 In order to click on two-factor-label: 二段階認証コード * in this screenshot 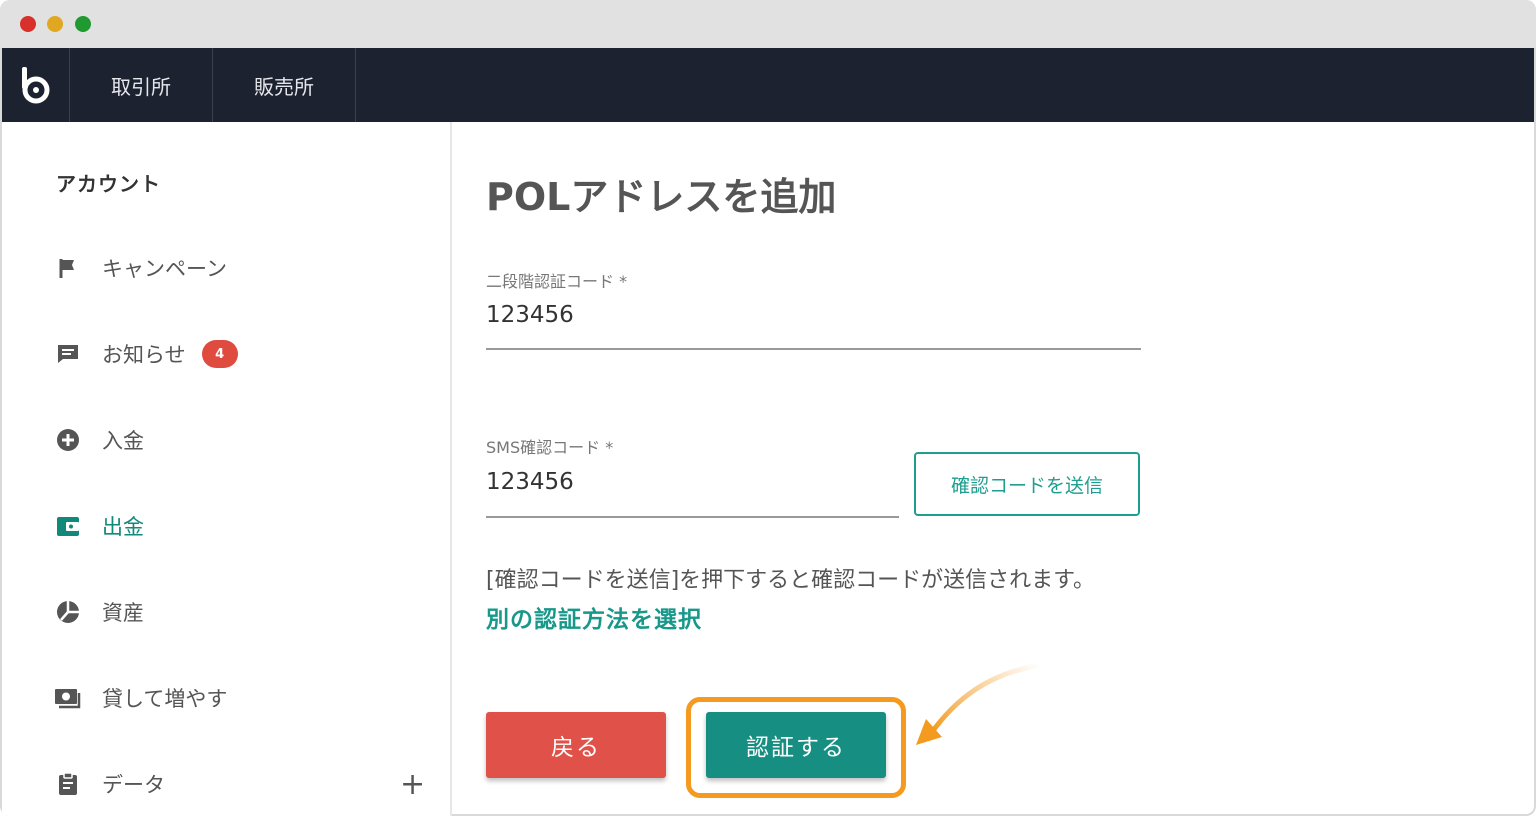, I will do `click(557, 281)`.